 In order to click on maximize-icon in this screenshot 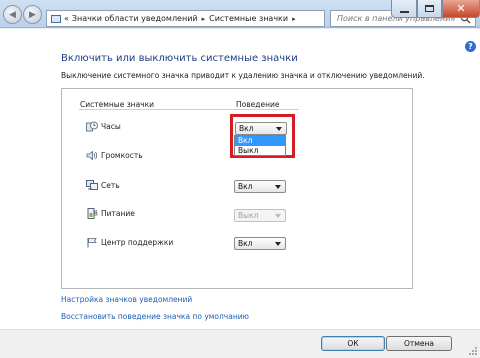, I will do `click(429, 8)`.